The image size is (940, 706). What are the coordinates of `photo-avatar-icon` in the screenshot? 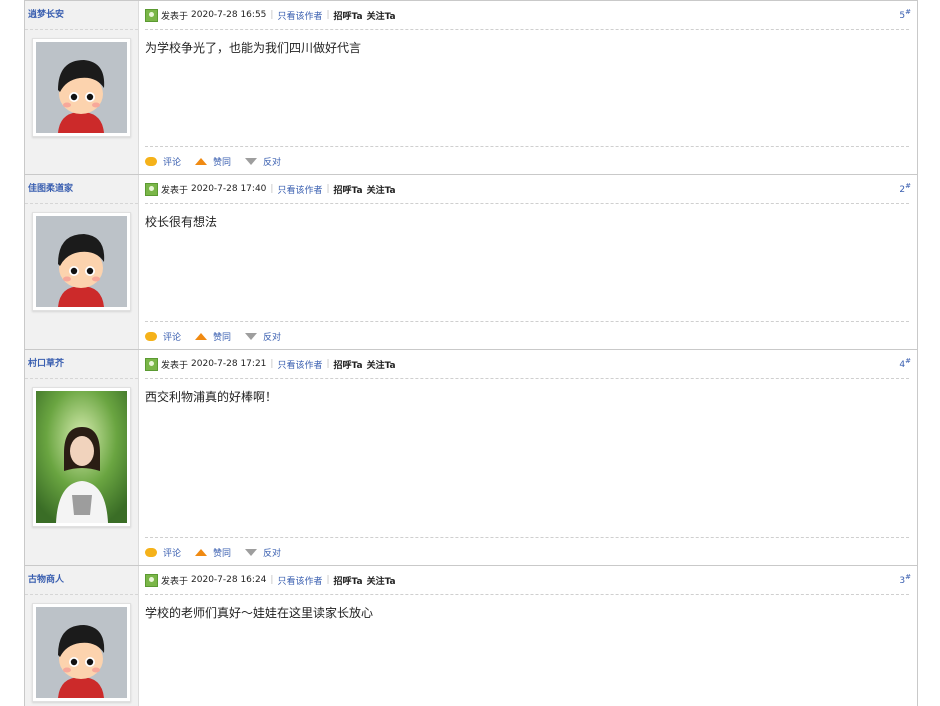 It's located at (81, 457).